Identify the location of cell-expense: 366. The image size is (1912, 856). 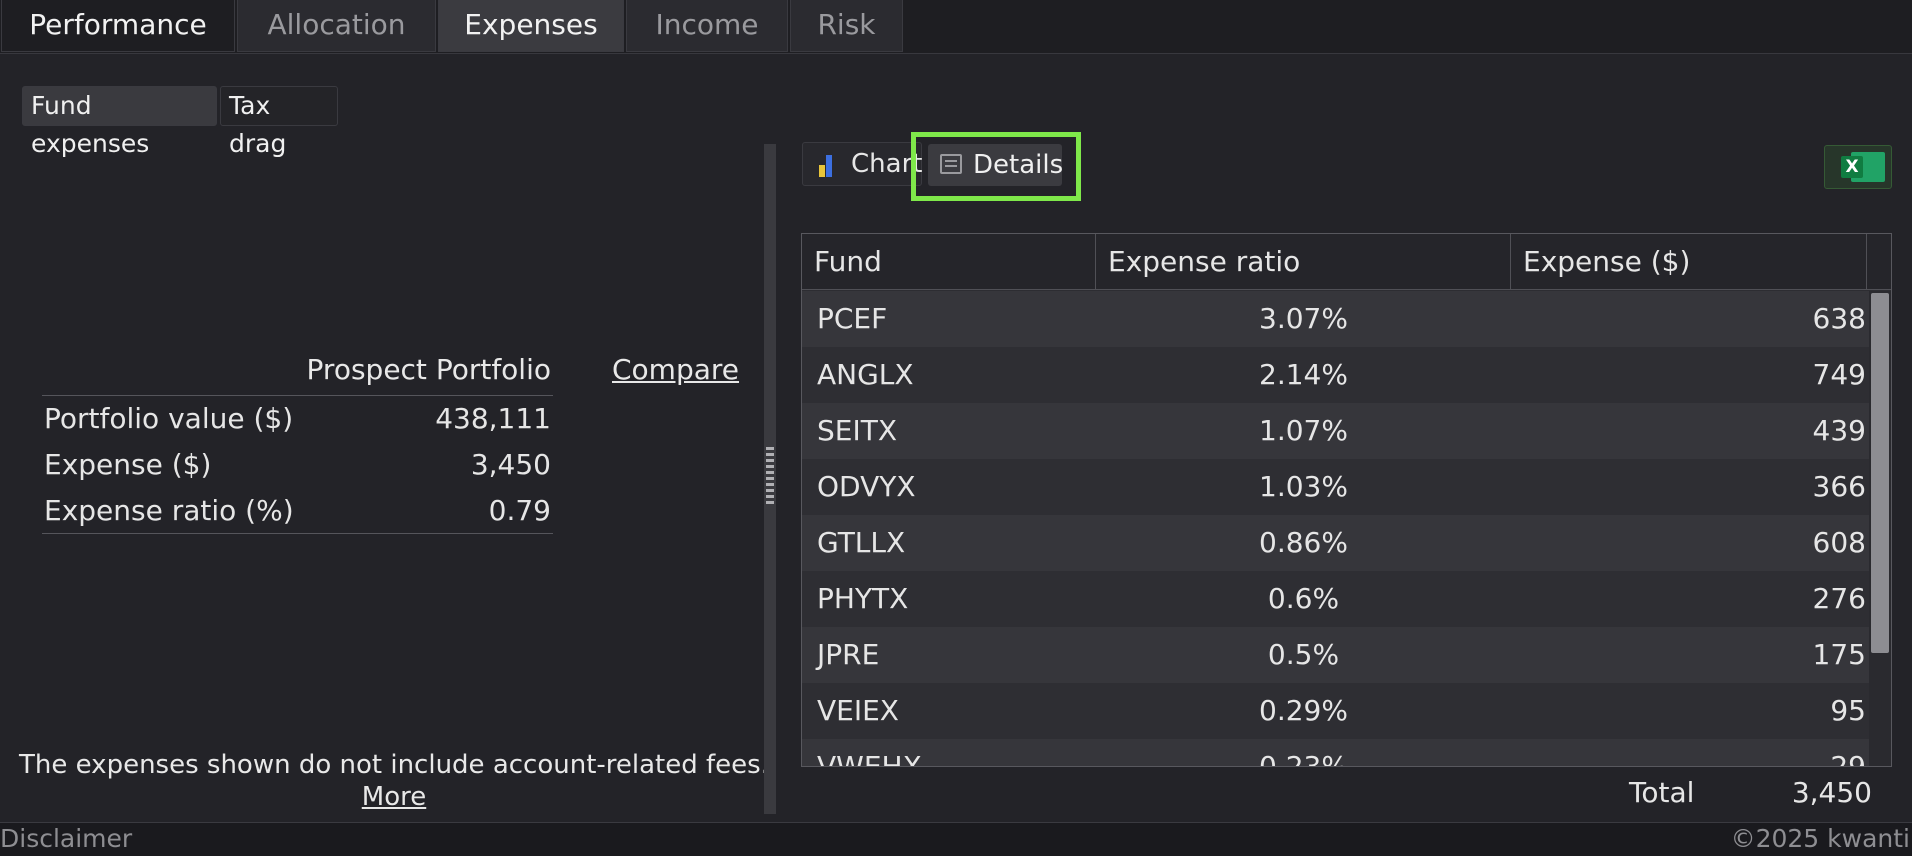
(1839, 486).